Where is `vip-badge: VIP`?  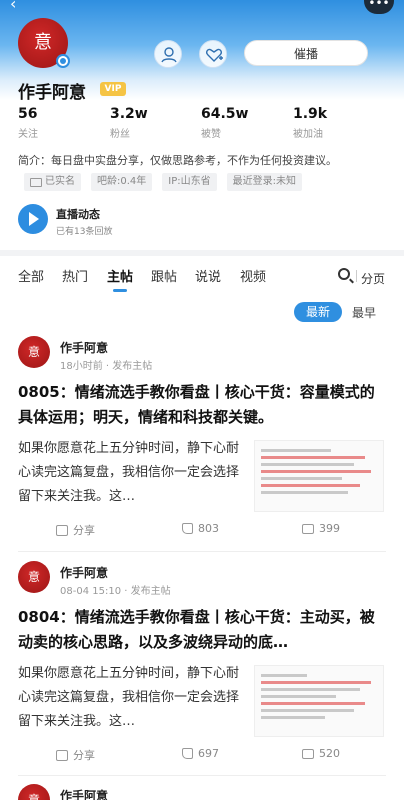 vip-badge: VIP is located at coordinates (113, 89).